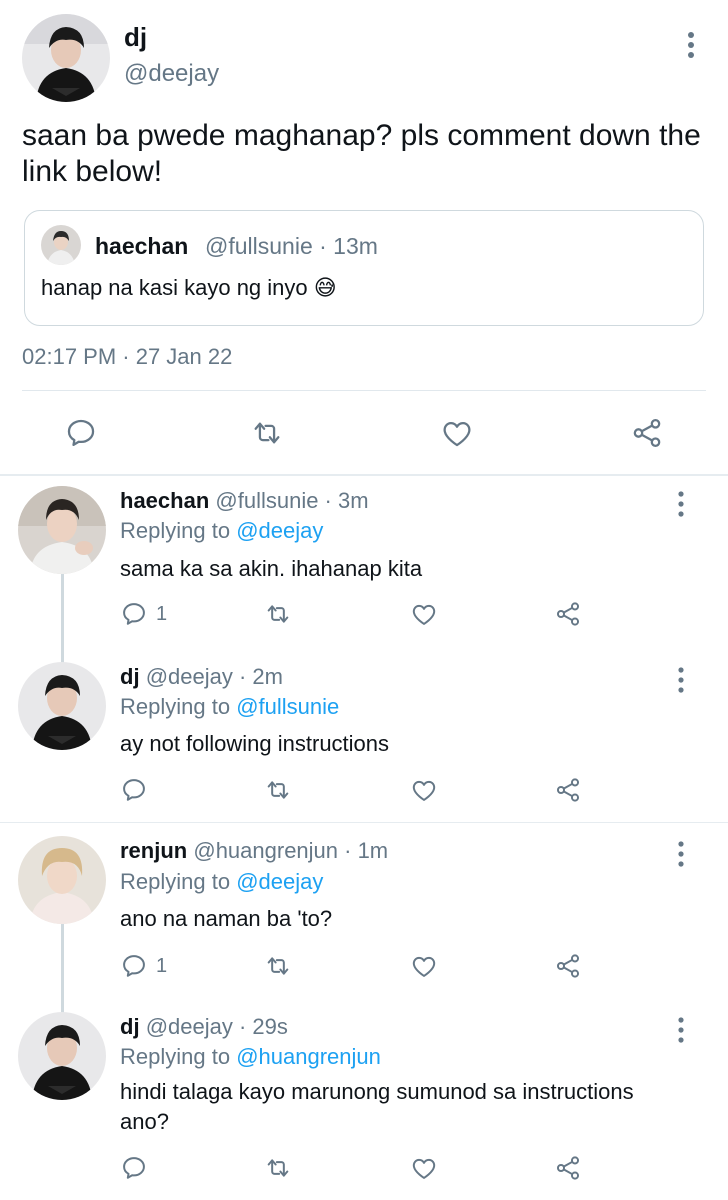 The height and width of the screenshot is (1200, 728). Describe the element at coordinates (217, 1026) in the screenshot. I see `username-time: @deejay · 29s` at that location.